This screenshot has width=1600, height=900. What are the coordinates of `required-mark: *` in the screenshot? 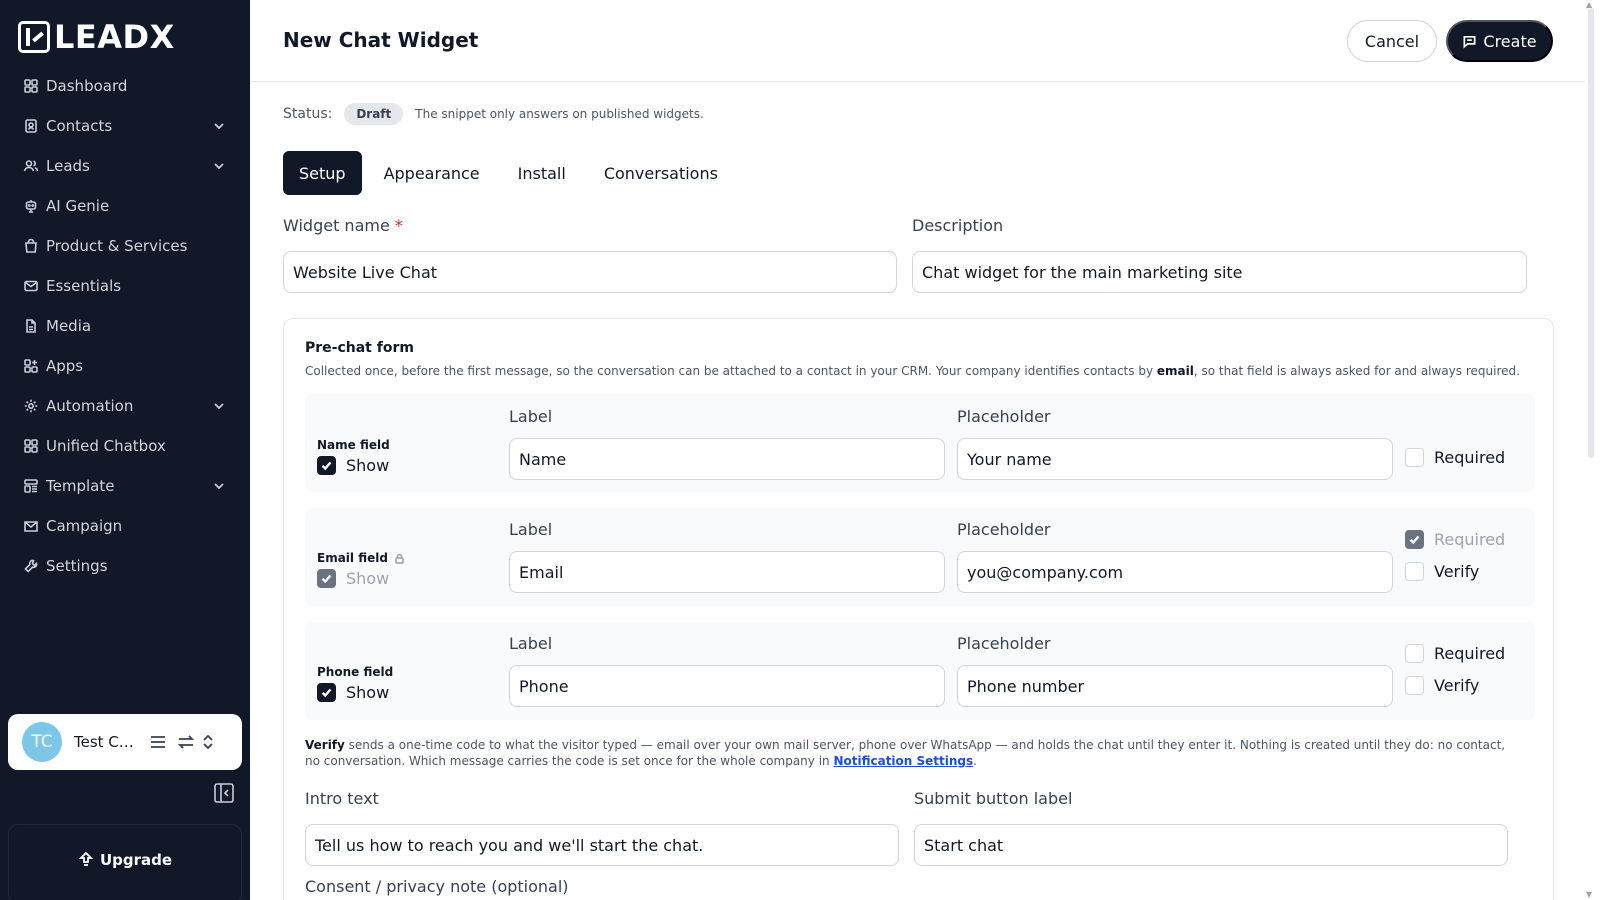 It's located at (398, 225).